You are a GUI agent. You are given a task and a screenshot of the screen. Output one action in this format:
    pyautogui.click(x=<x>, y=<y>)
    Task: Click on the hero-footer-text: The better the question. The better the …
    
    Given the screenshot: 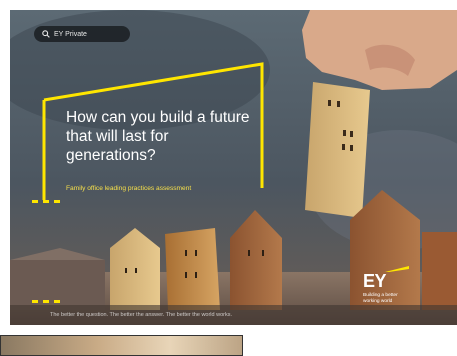 What is the action you would take?
    pyautogui.click(x=141, y=315)
    